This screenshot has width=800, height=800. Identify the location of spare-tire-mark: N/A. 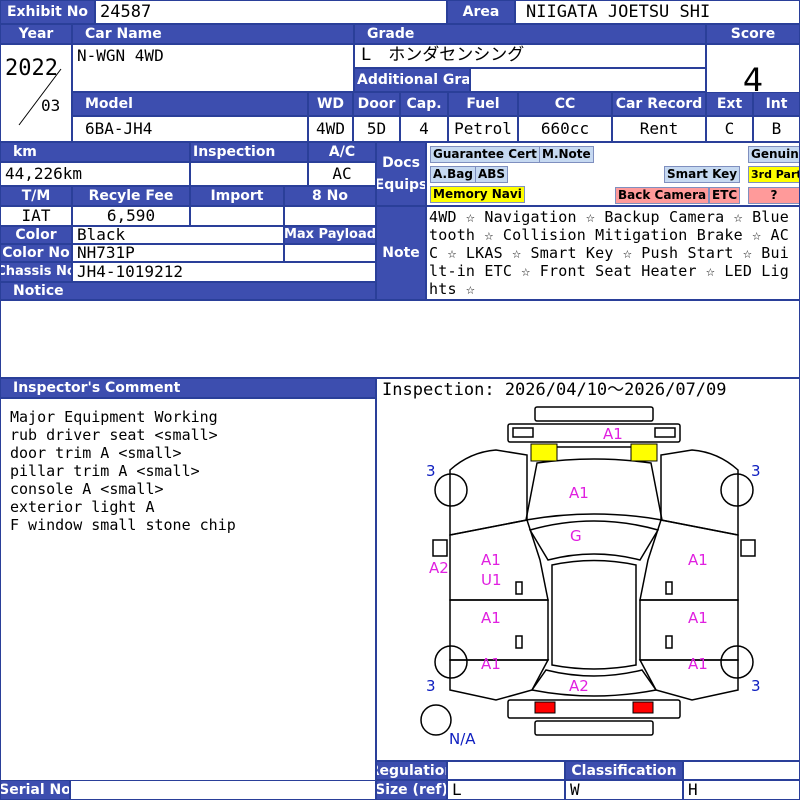
(462, 739).